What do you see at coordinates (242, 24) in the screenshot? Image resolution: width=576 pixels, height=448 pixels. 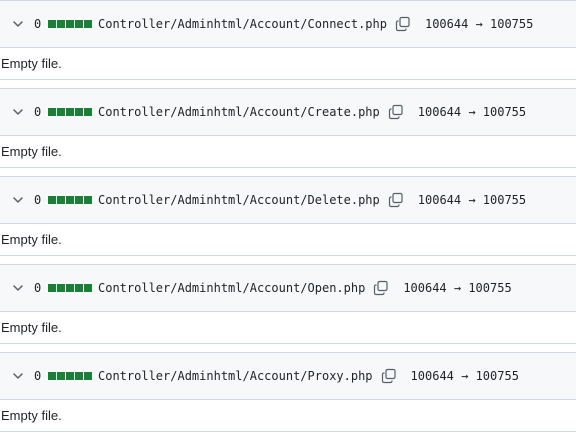 I see `file-path-link: Controller/Adminhtml/Account/Connect.php` at bounding box center [242, 24].